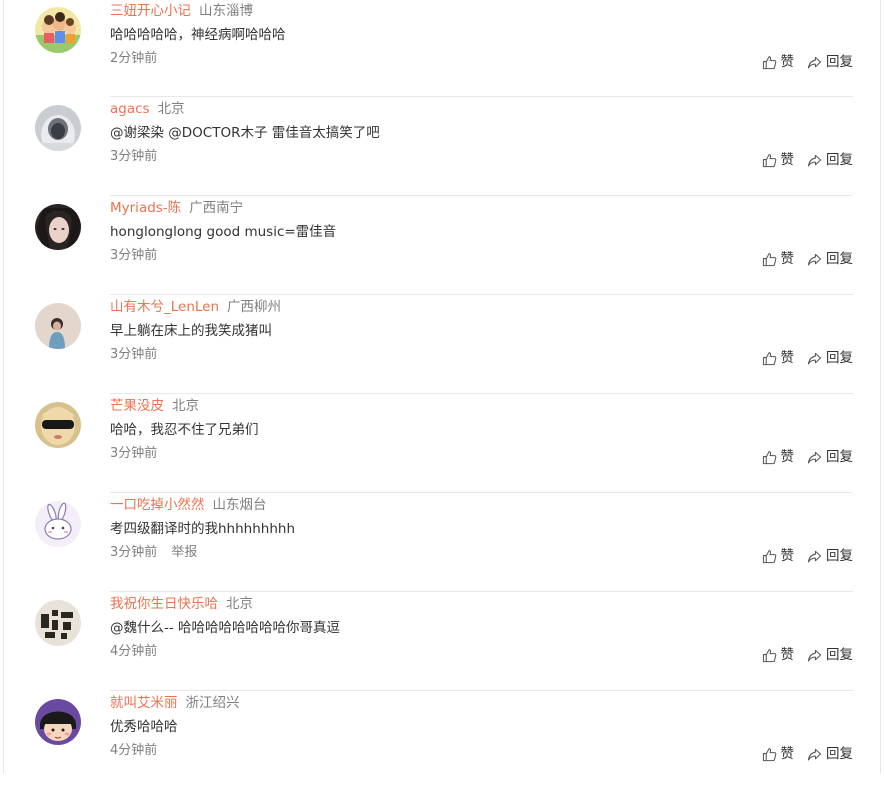  What do you see at coordinates (58, 326) in the screenshot?
I see `figure-avatar` at bounding box center [58, 326].